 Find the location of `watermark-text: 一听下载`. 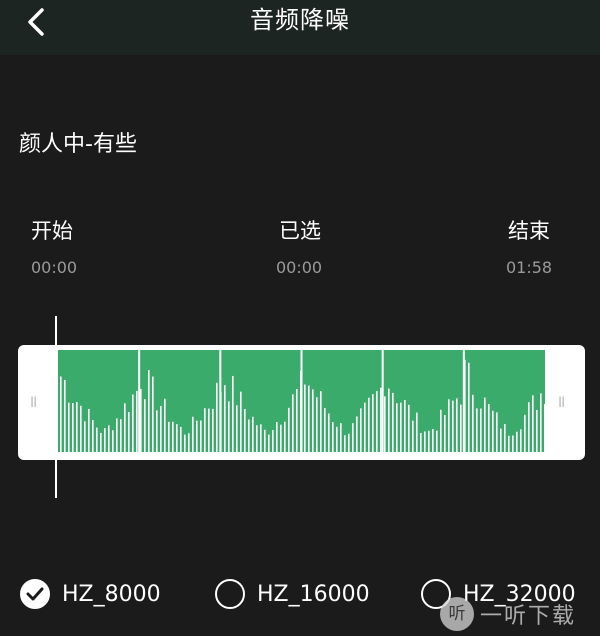

watermark-text: 一听下载 is located at coordinates (528, 616).